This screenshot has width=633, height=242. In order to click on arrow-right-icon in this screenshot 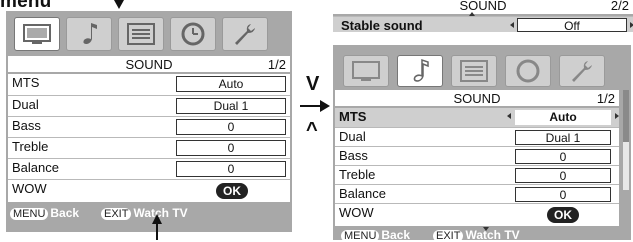, I will do `click(315, 107)`.